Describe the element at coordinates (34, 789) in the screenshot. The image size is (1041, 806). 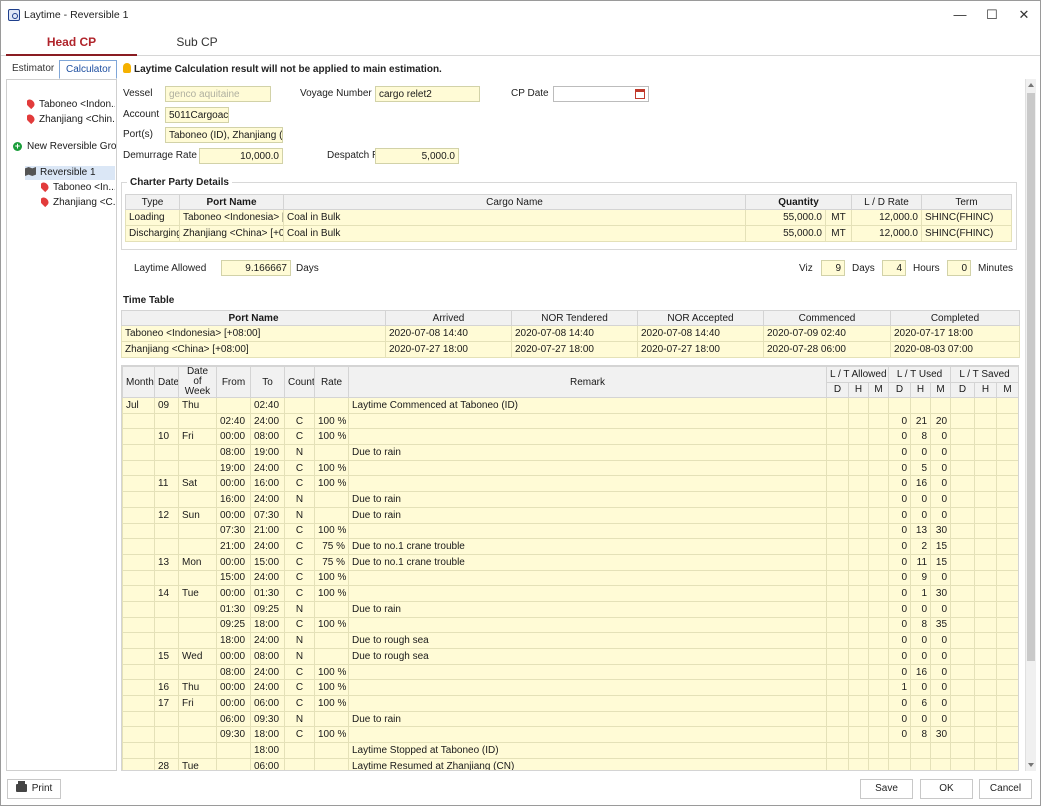
I see `print-button: Print` at that location.